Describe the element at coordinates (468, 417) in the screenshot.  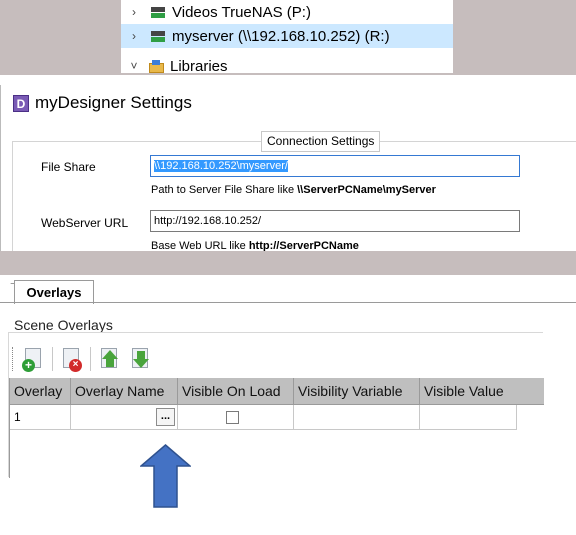
I see `cell-visible-value` at that location.